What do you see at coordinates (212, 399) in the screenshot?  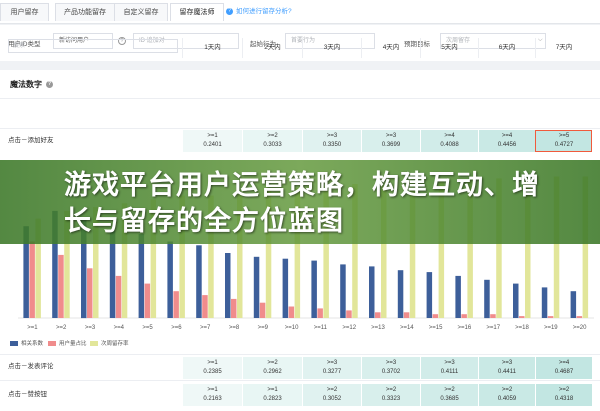 I see `cell-value: 0.2163` at bounding box center [212, 399].